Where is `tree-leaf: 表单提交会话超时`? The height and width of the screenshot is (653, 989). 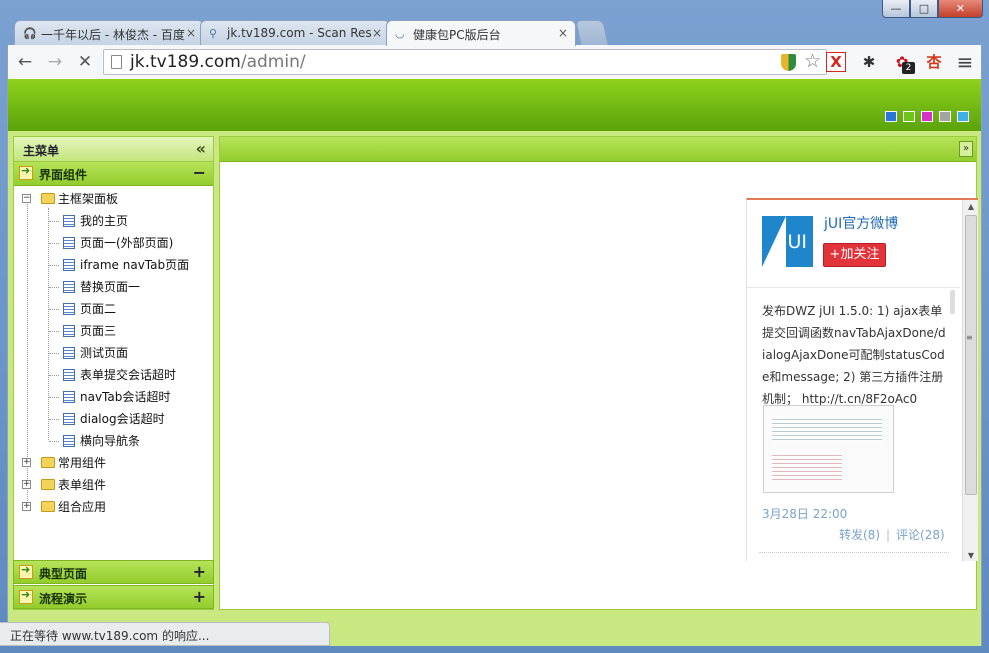
tree-leaf: 表单提交会话超时 is located at coordinates (113, 375).